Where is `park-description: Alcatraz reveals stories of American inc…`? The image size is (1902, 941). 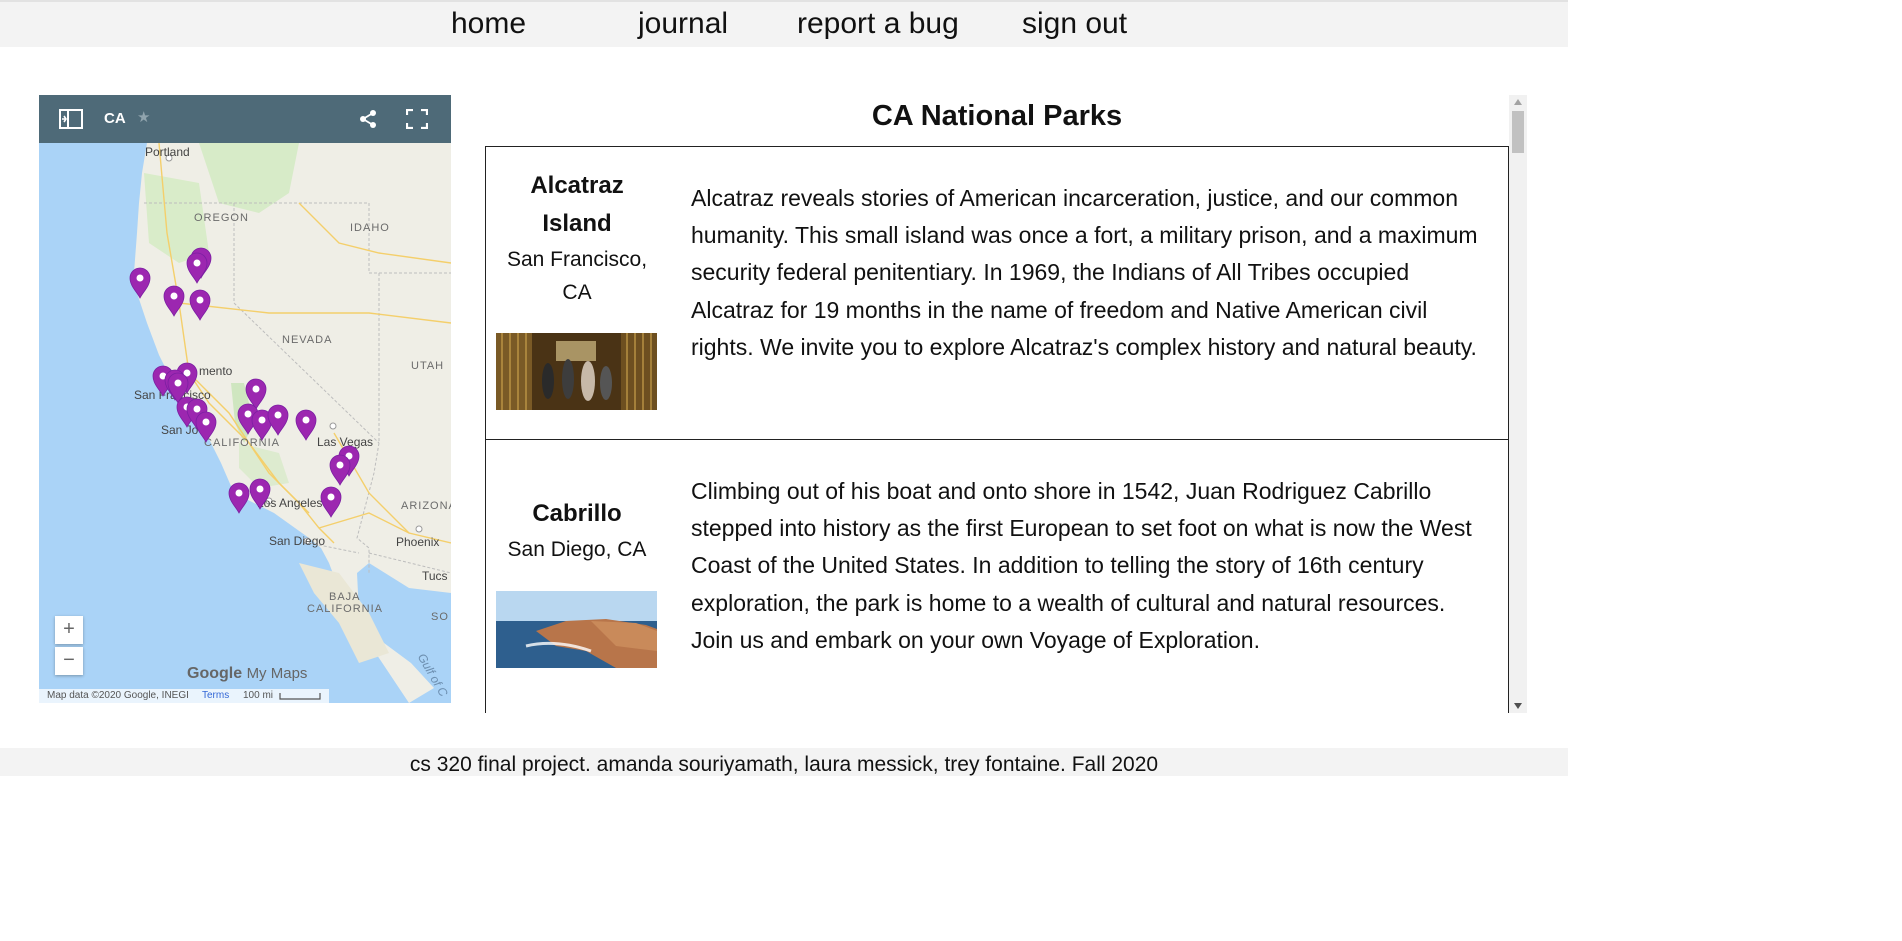 park-description: Alcatraz reveals stories of American inc… is located at coordinates (1084, 272).